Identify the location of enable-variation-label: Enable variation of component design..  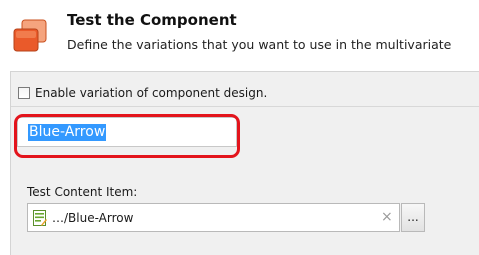
(151, 93).